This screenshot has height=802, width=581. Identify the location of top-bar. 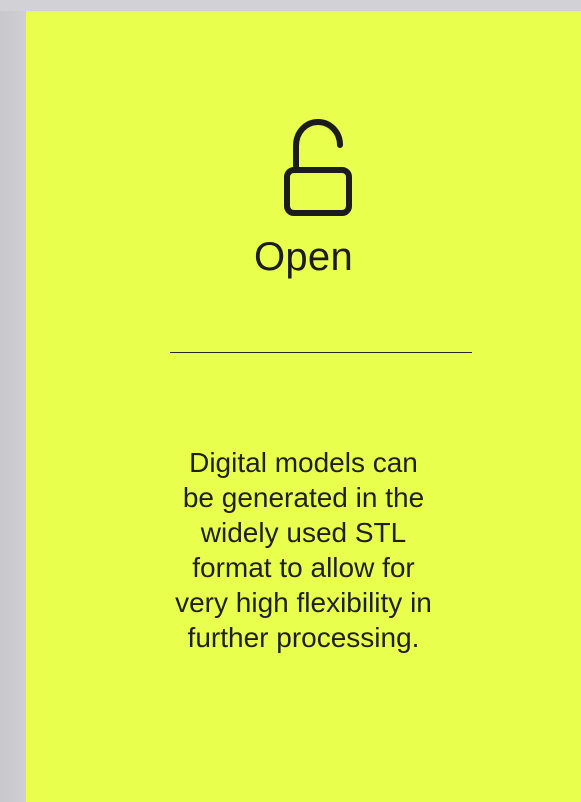
(290, 5).